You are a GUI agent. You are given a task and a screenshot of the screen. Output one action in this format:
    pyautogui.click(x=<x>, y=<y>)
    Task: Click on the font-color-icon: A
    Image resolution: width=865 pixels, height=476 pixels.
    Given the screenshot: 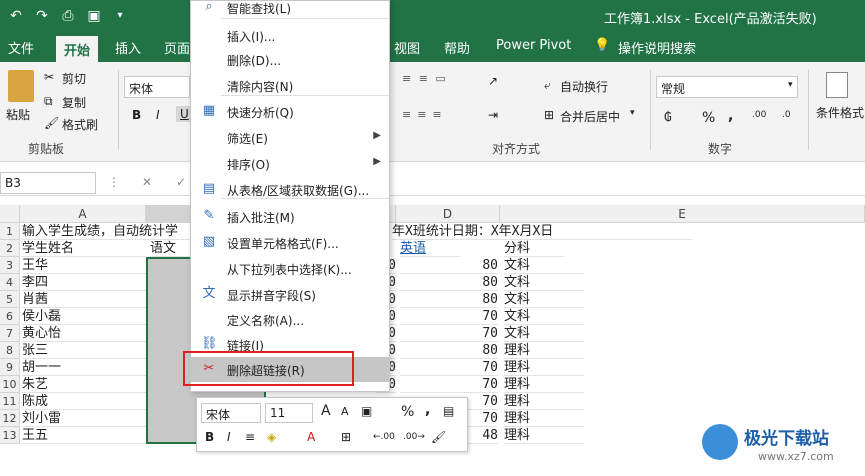 What is the action you would take?
    pyautogui.click(x=311, y=437)
    